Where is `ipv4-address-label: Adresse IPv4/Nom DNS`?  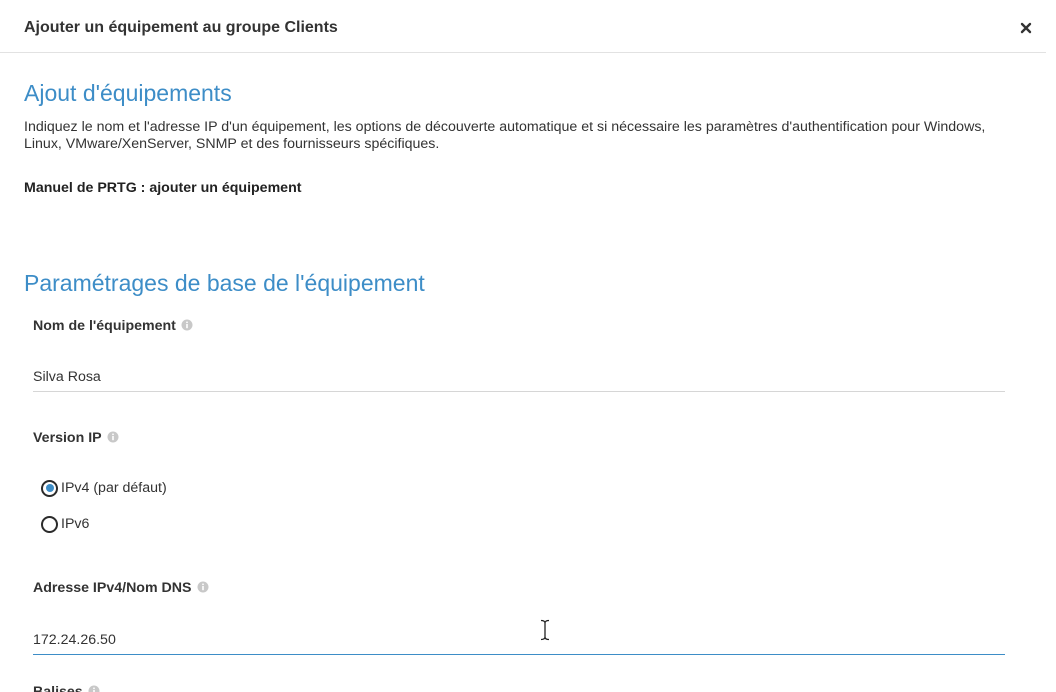 ipv4-address-label: Adresse IPv4/Nom DNS is located at coordinates (121, 588).